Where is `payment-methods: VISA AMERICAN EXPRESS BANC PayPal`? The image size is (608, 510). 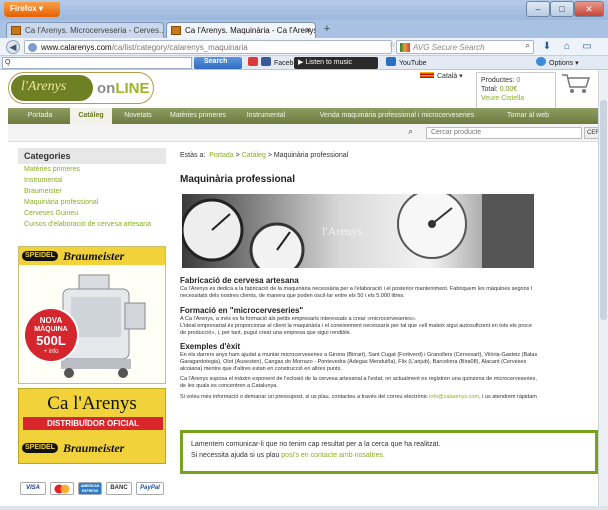 payment-methods: VISA AMERICAN EXPRESS BANC PayPal is located at coordinates (95, 489).